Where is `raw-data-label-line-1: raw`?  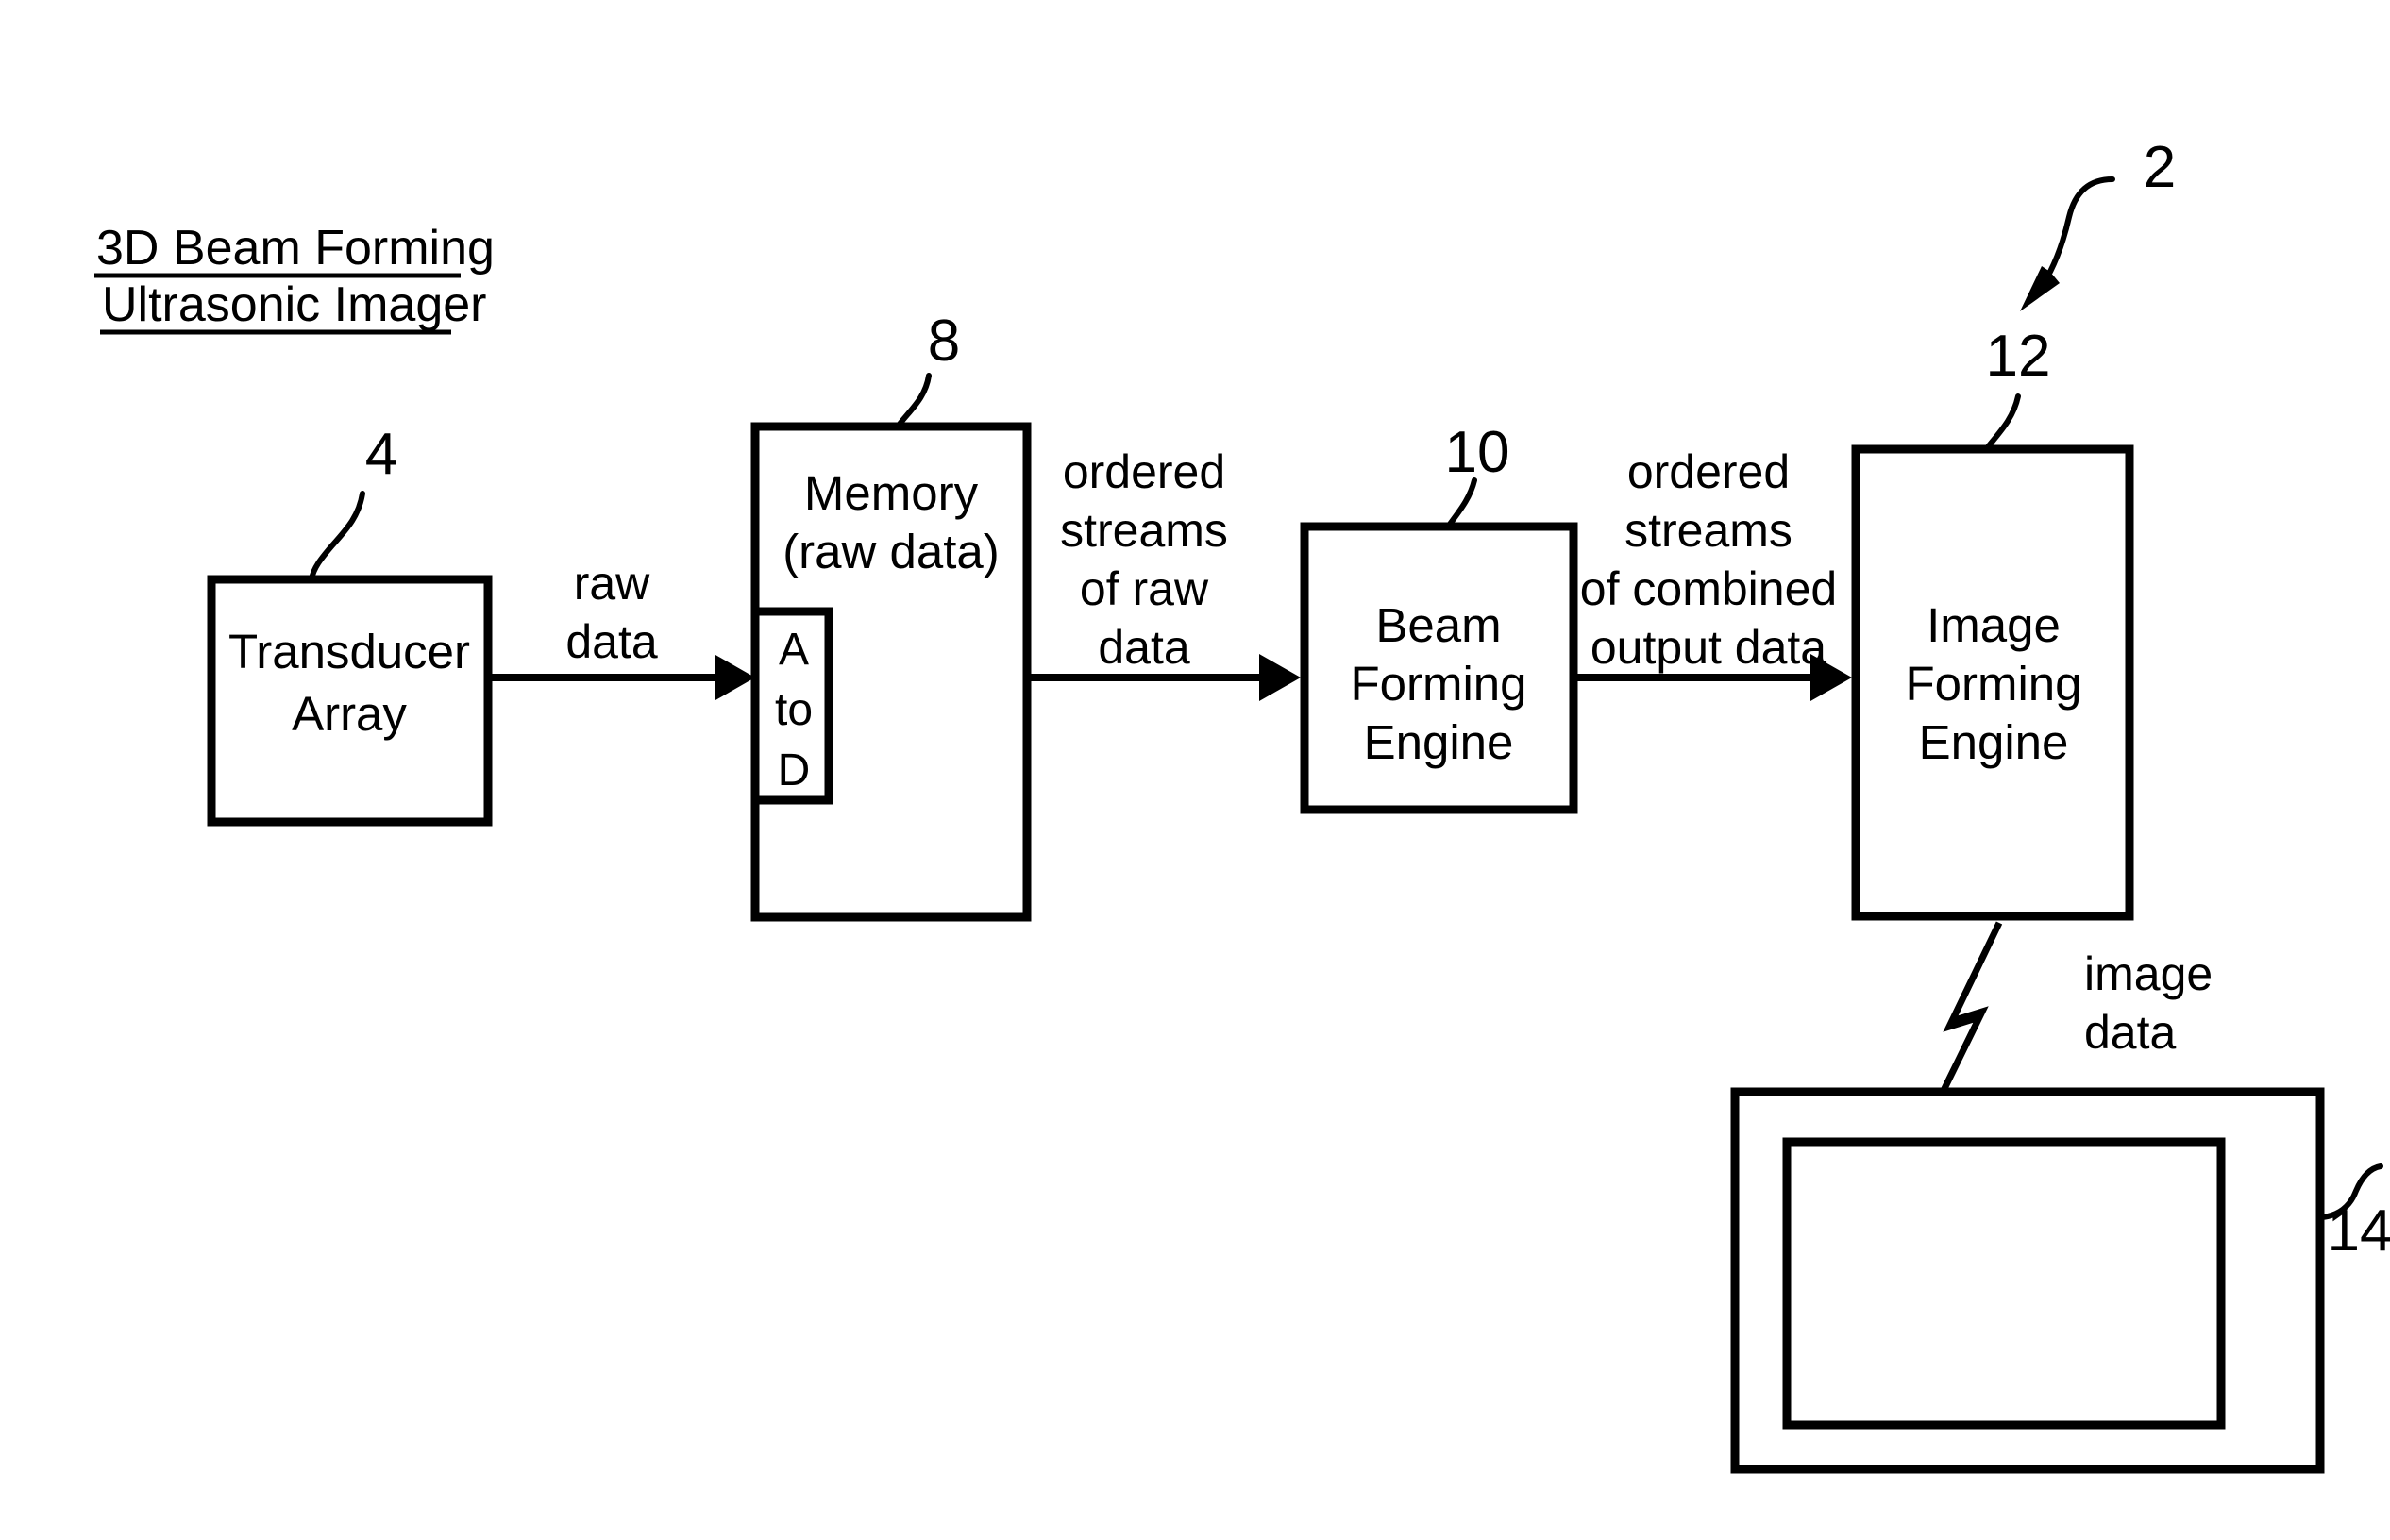
raw-data-label-line-1: raw is located at coordinates (612, 583).